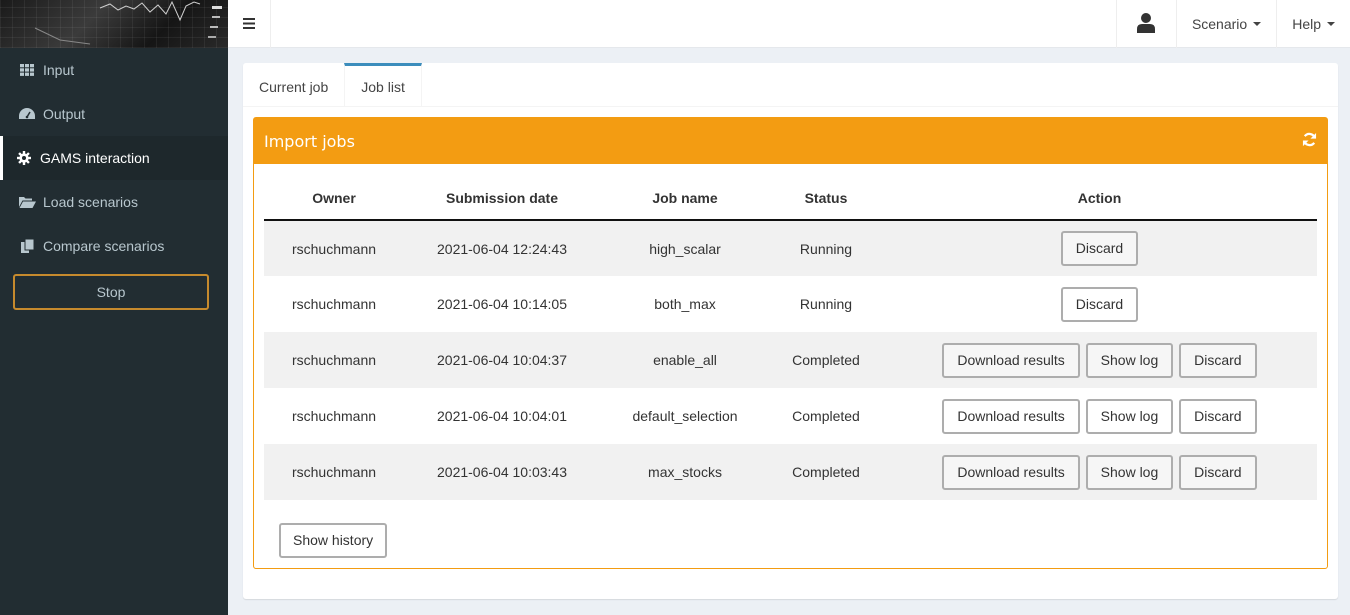 The image size is (1350, 615). Describe the element at coordinates (502, 304) in the screenshot. I see `date-cell: 2021-06-04 10:14:05` at that location.